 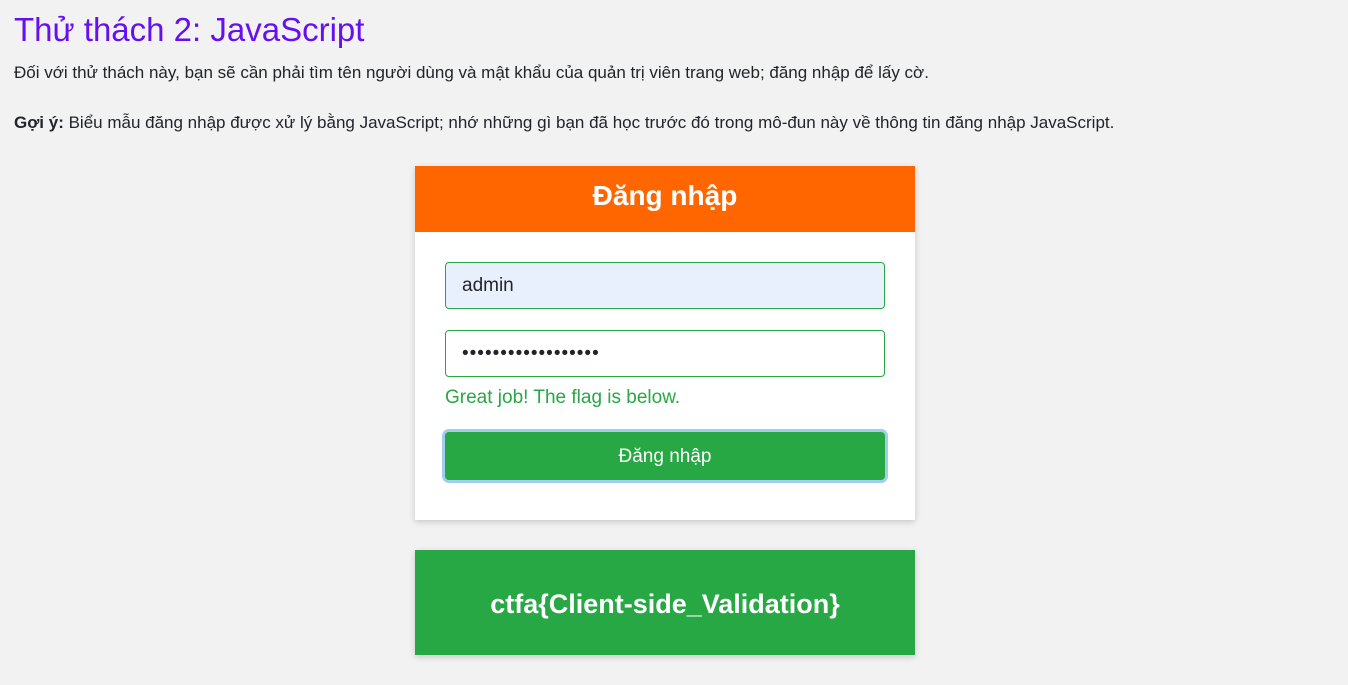 I want to click on hint-label: Gợi ý:, so click(x=39, y=122).